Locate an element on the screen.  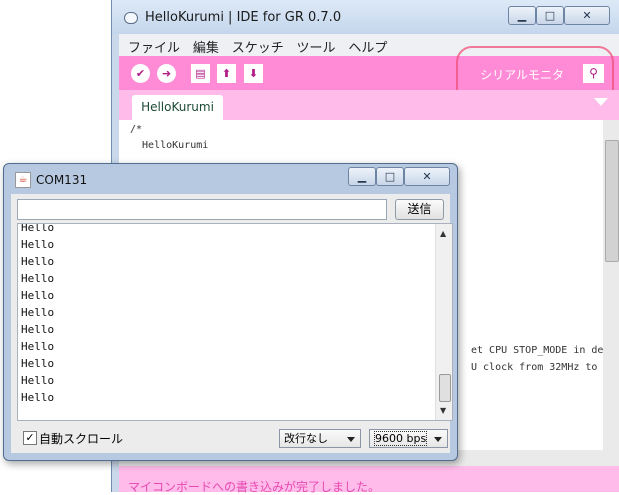
line-ending-value: 改行なし is located at coordinates (306, 438).